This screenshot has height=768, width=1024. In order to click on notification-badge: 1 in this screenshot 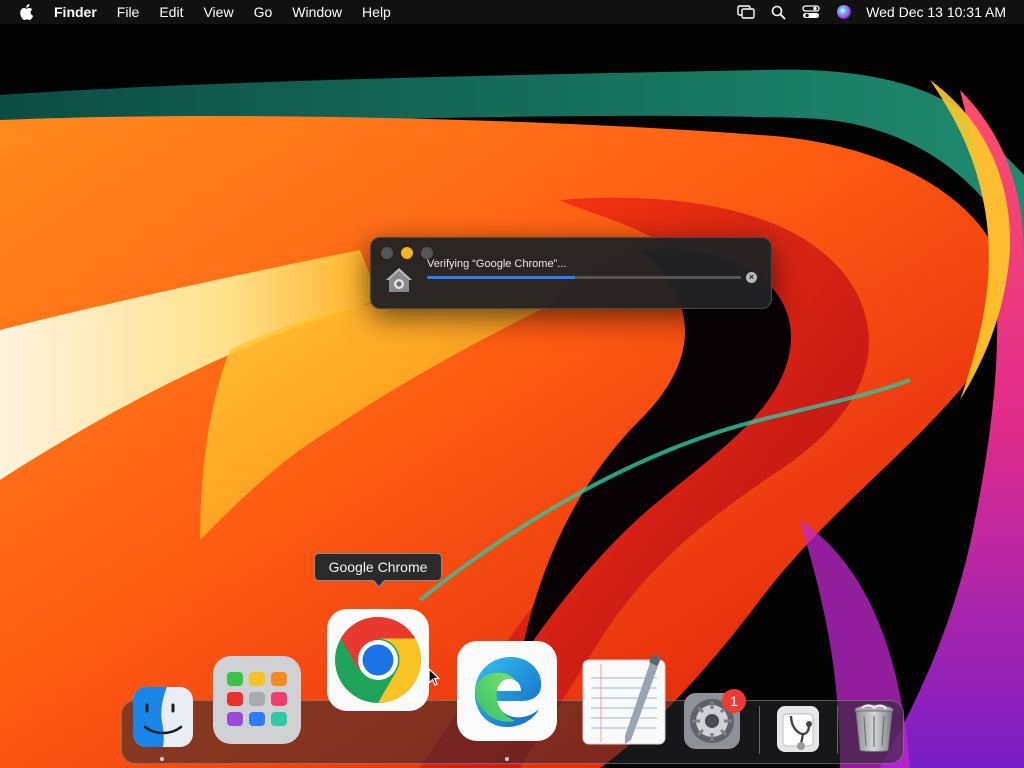, I will do `click(734, 701)`.